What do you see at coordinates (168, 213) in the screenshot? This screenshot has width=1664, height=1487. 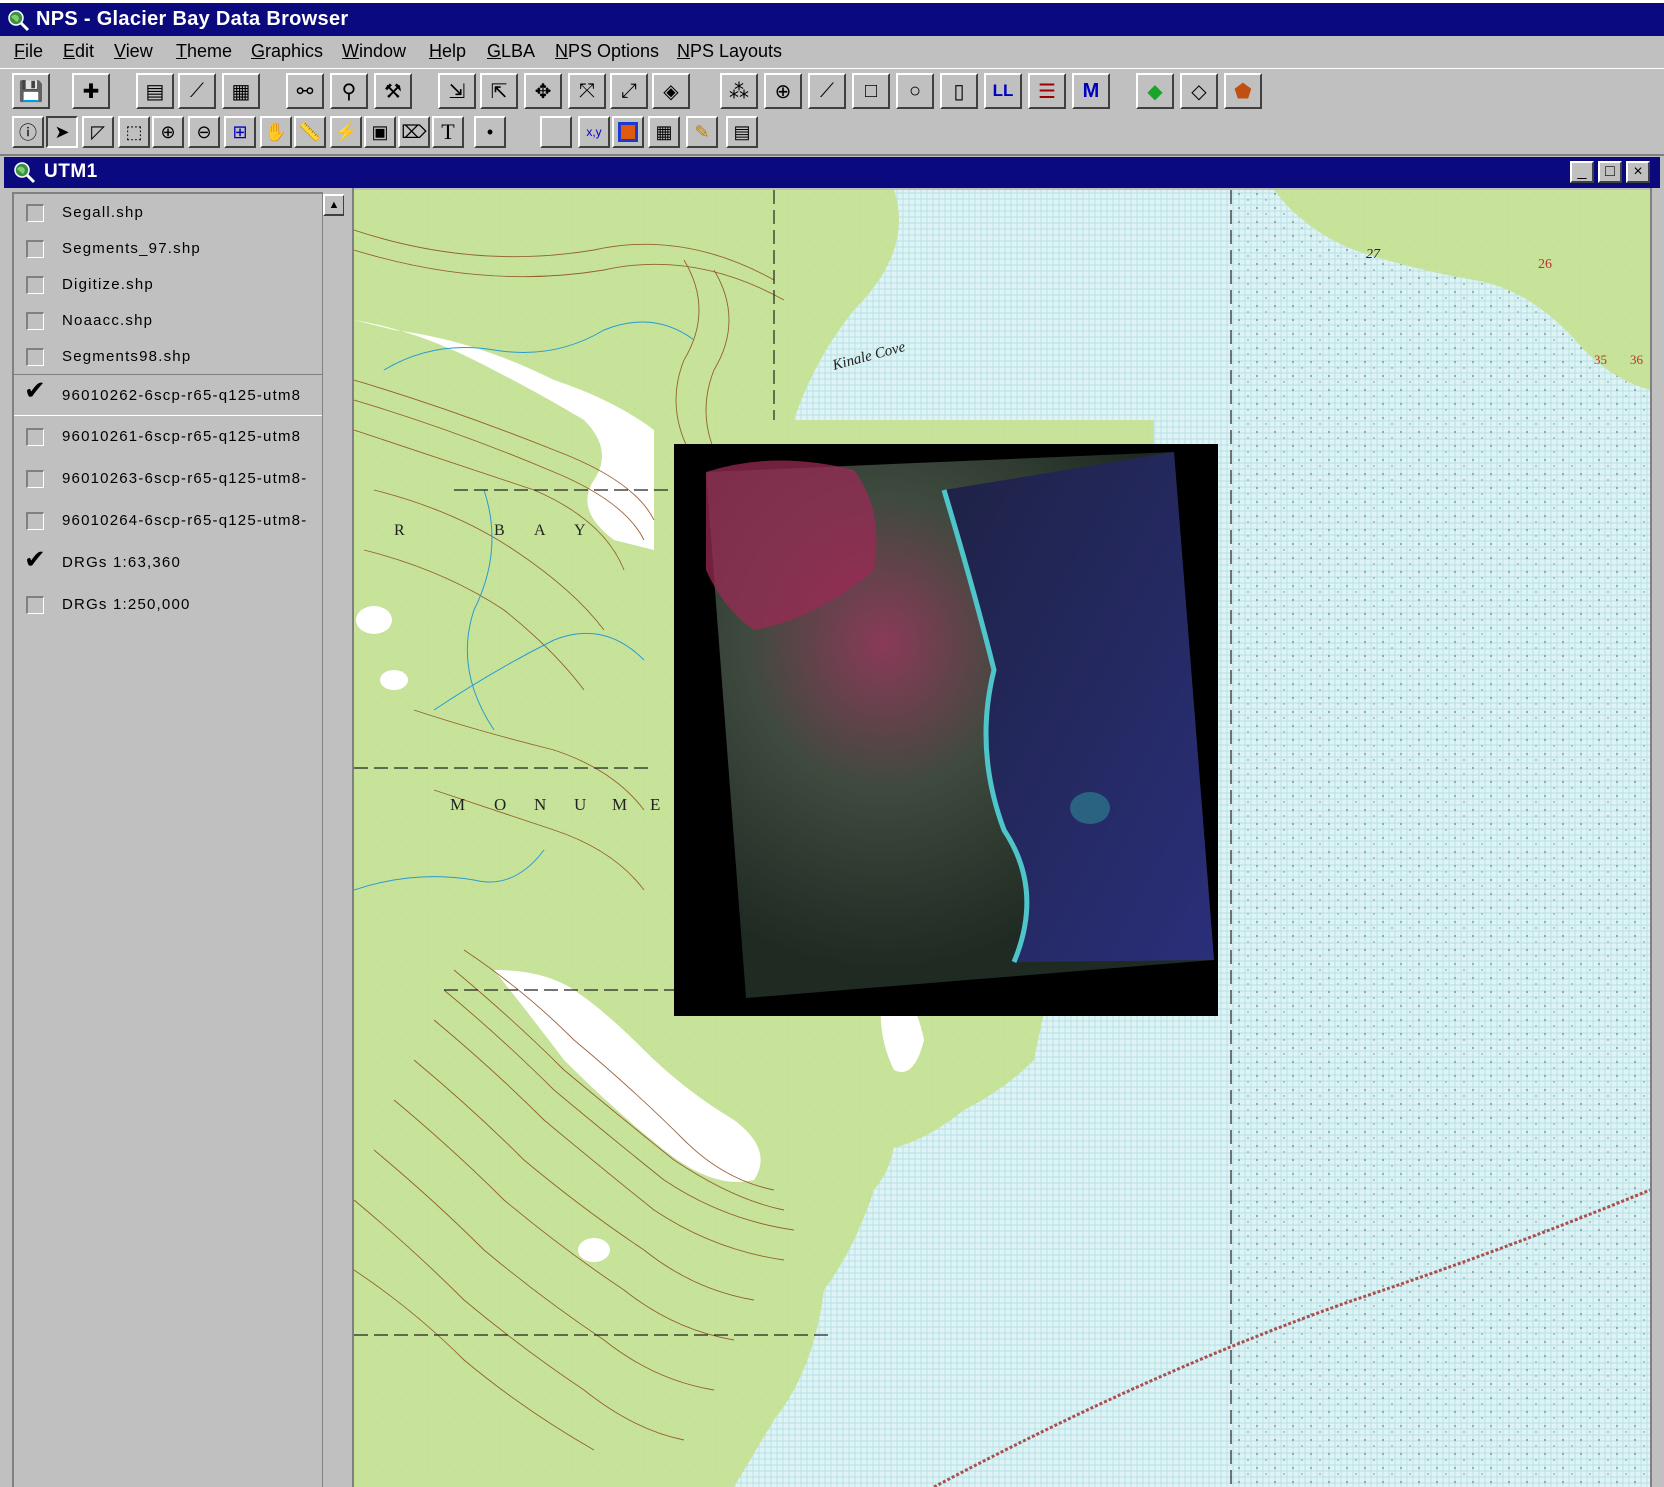 I see `theme-item: Segall.shp` at bounding box center [168, 213].